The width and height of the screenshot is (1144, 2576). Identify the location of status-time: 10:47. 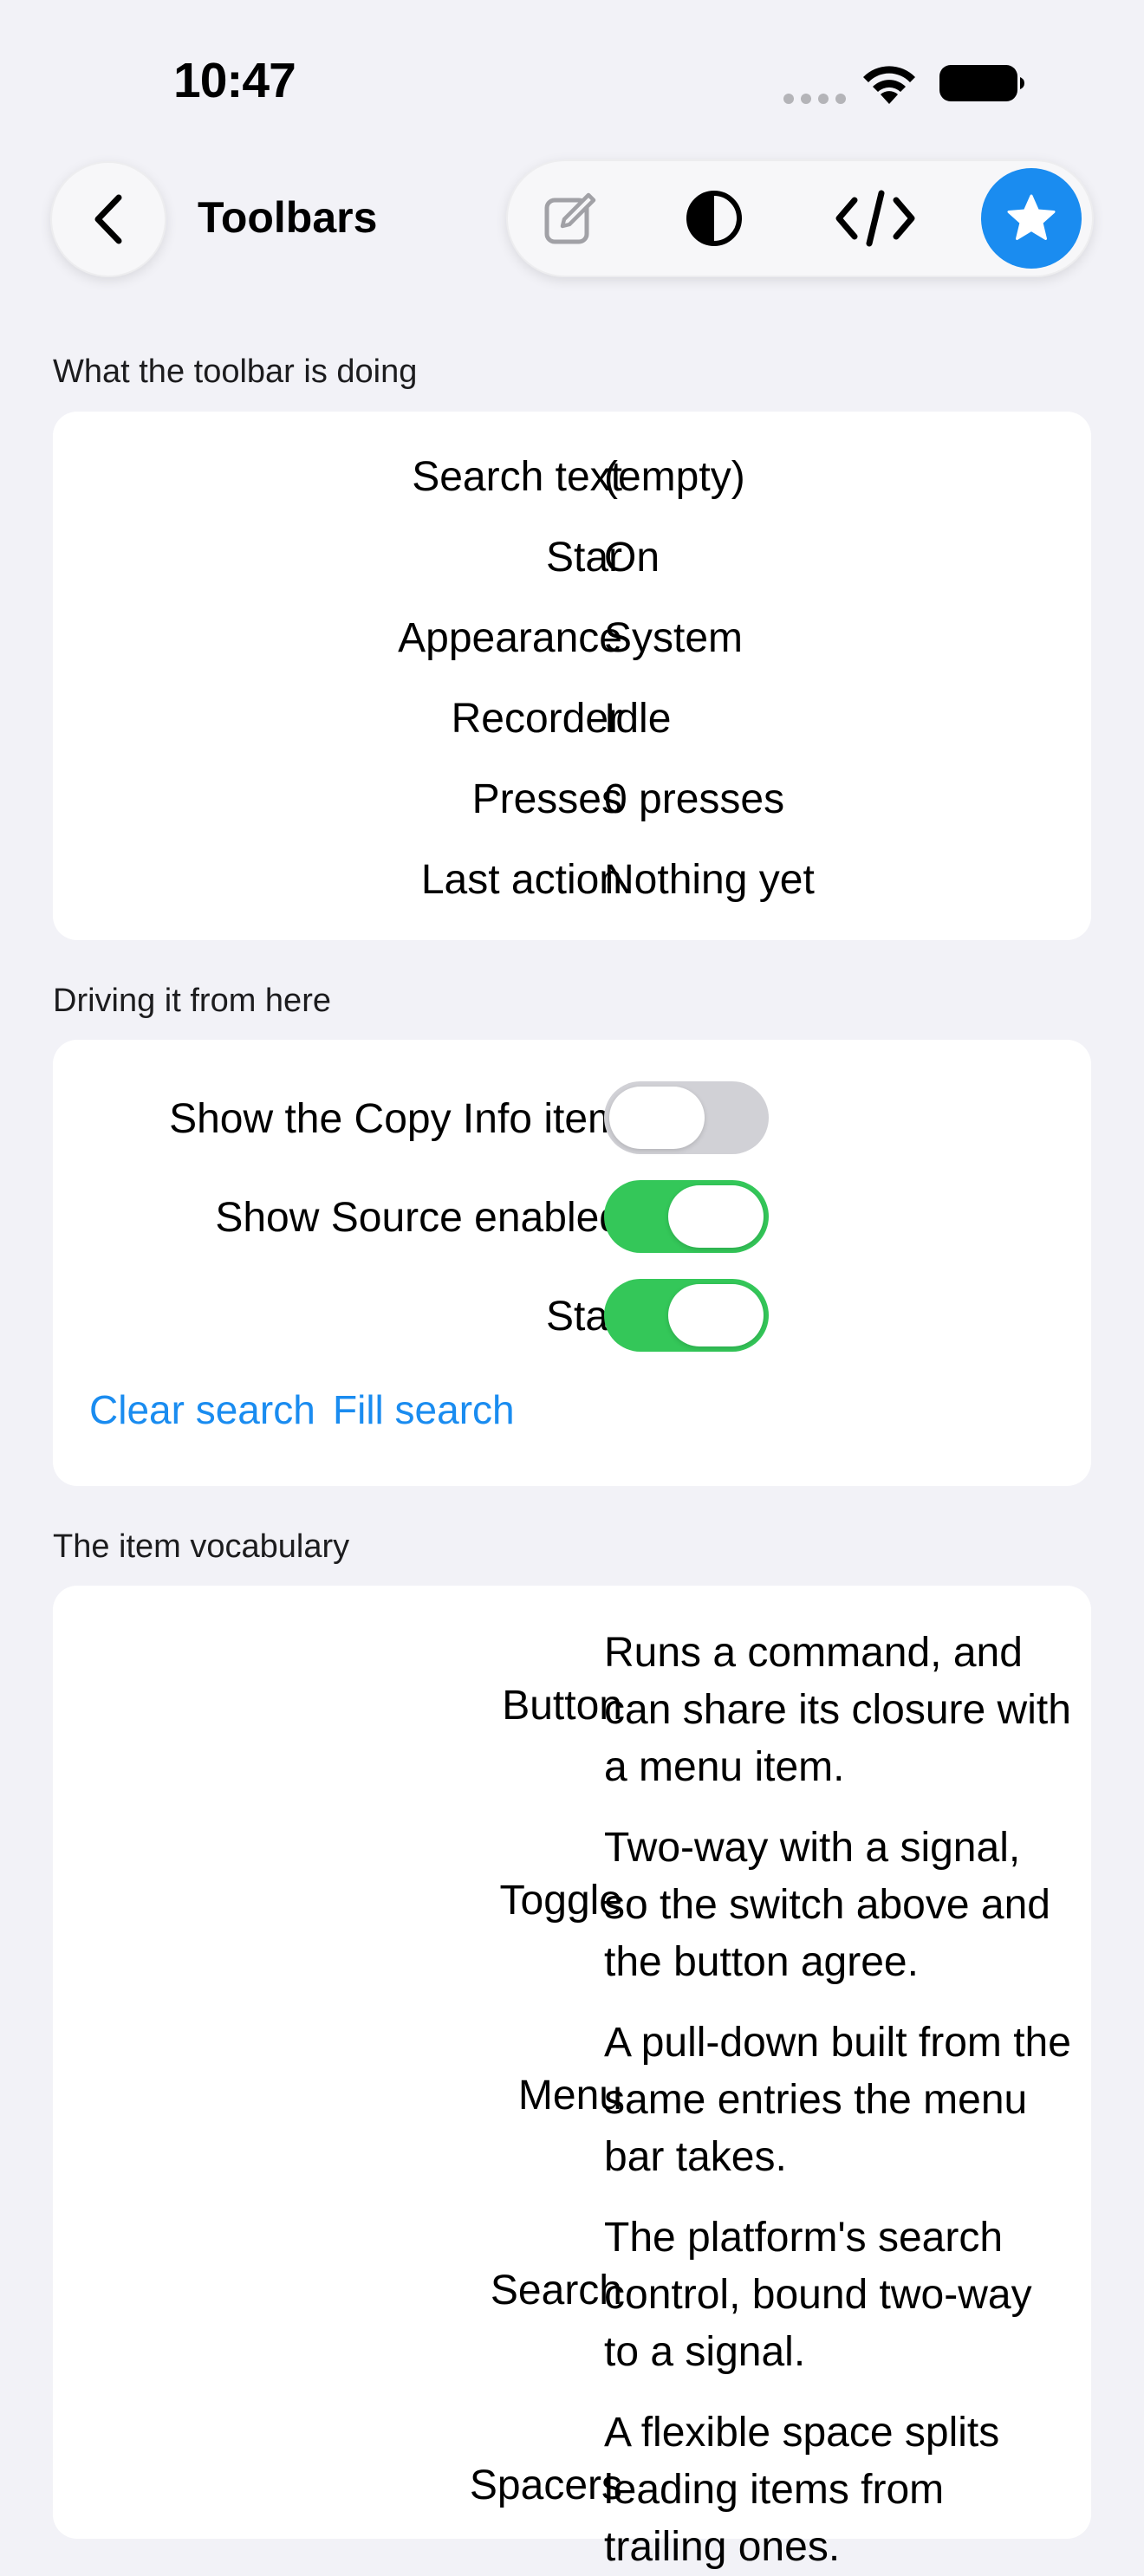
(234, 81).